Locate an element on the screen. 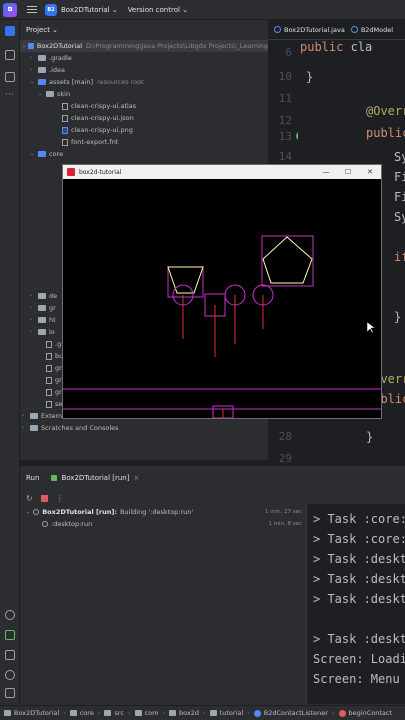 This screenshot has width=405, height=720. run-tab: Box2DTutorial [run] × is located at coordinates (95, 478).